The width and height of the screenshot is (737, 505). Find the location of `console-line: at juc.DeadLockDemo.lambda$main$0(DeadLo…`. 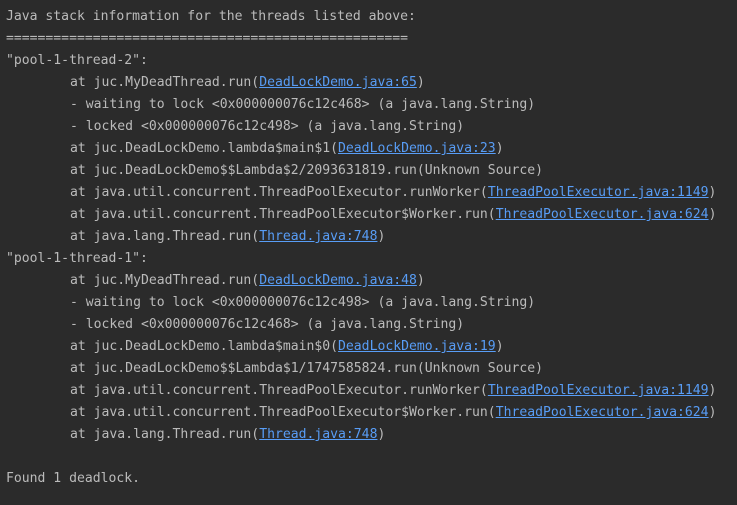

console-line: at juc.DeadLockDemo.lambda$main$0(DeadLo… is located at coordinates (371, 347).